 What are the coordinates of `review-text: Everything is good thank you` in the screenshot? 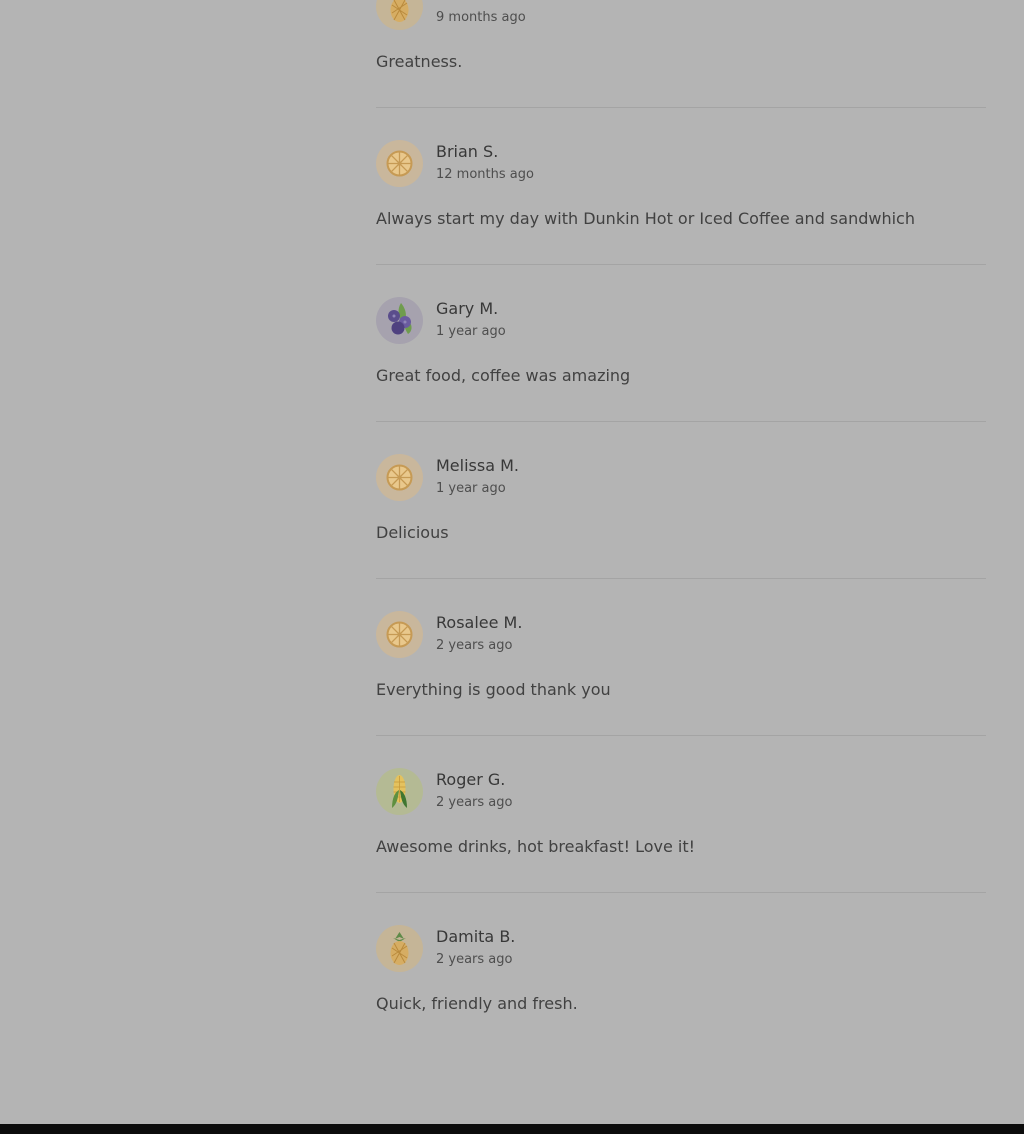 It's located at (493, 689).